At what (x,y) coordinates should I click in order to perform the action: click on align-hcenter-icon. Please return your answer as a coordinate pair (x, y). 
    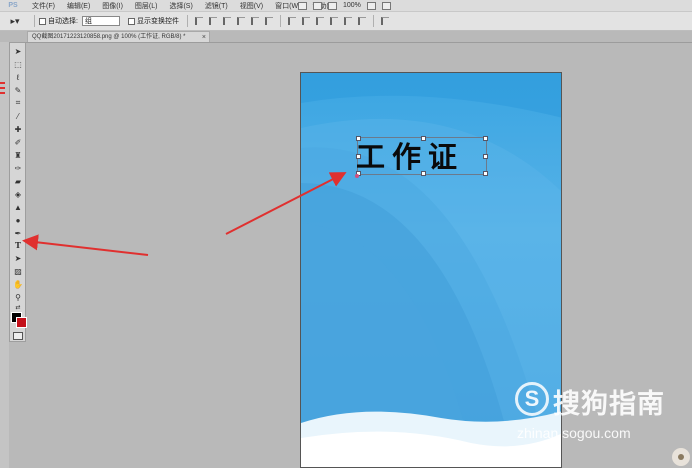
    Looking at the image, I should click on (254, 21).